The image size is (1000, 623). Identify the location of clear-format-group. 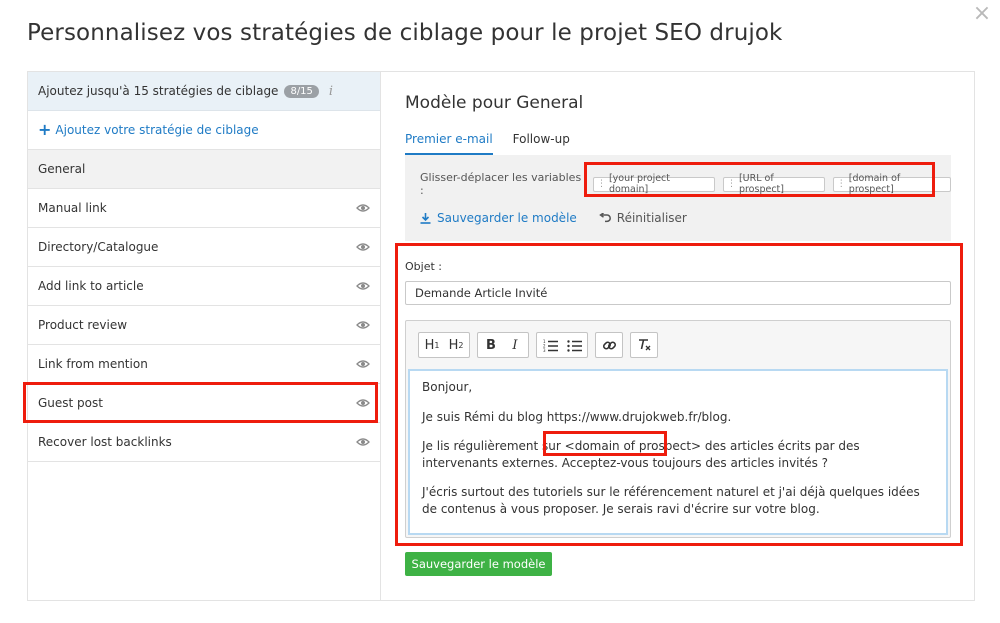
(644, 345).